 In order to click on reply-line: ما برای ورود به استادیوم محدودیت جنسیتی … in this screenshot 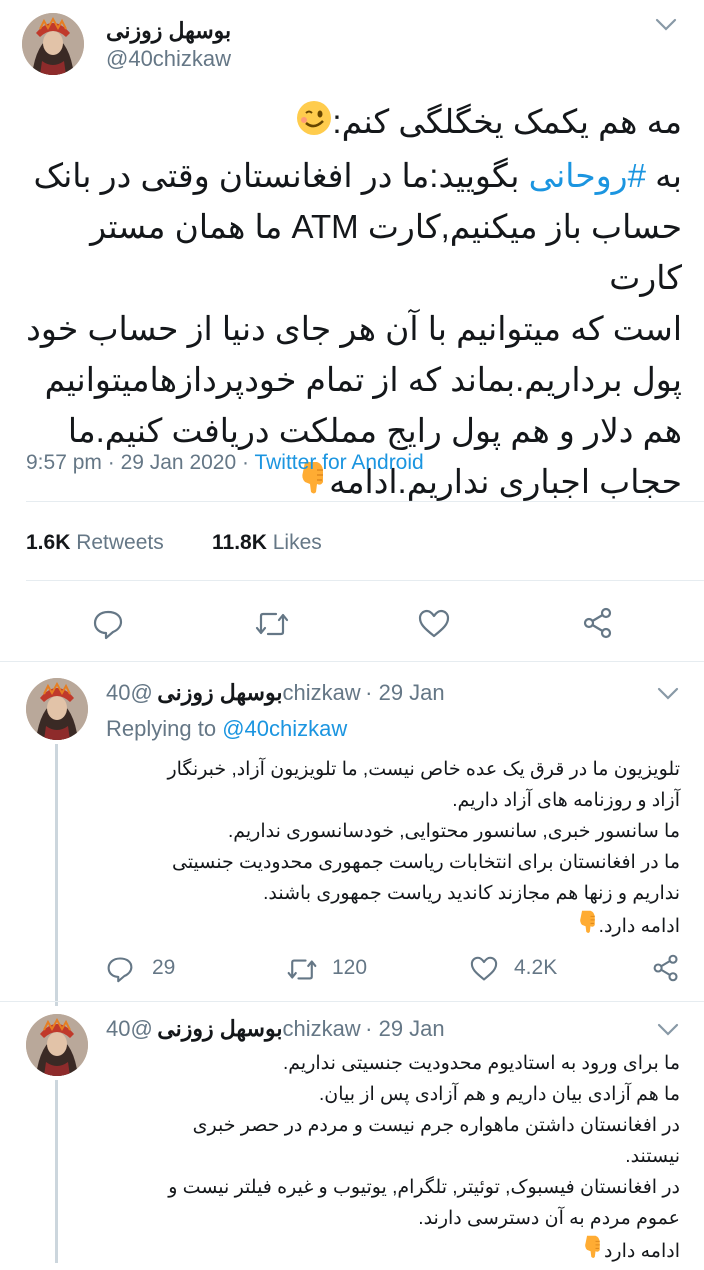, I will do `click(481, 1063)`.